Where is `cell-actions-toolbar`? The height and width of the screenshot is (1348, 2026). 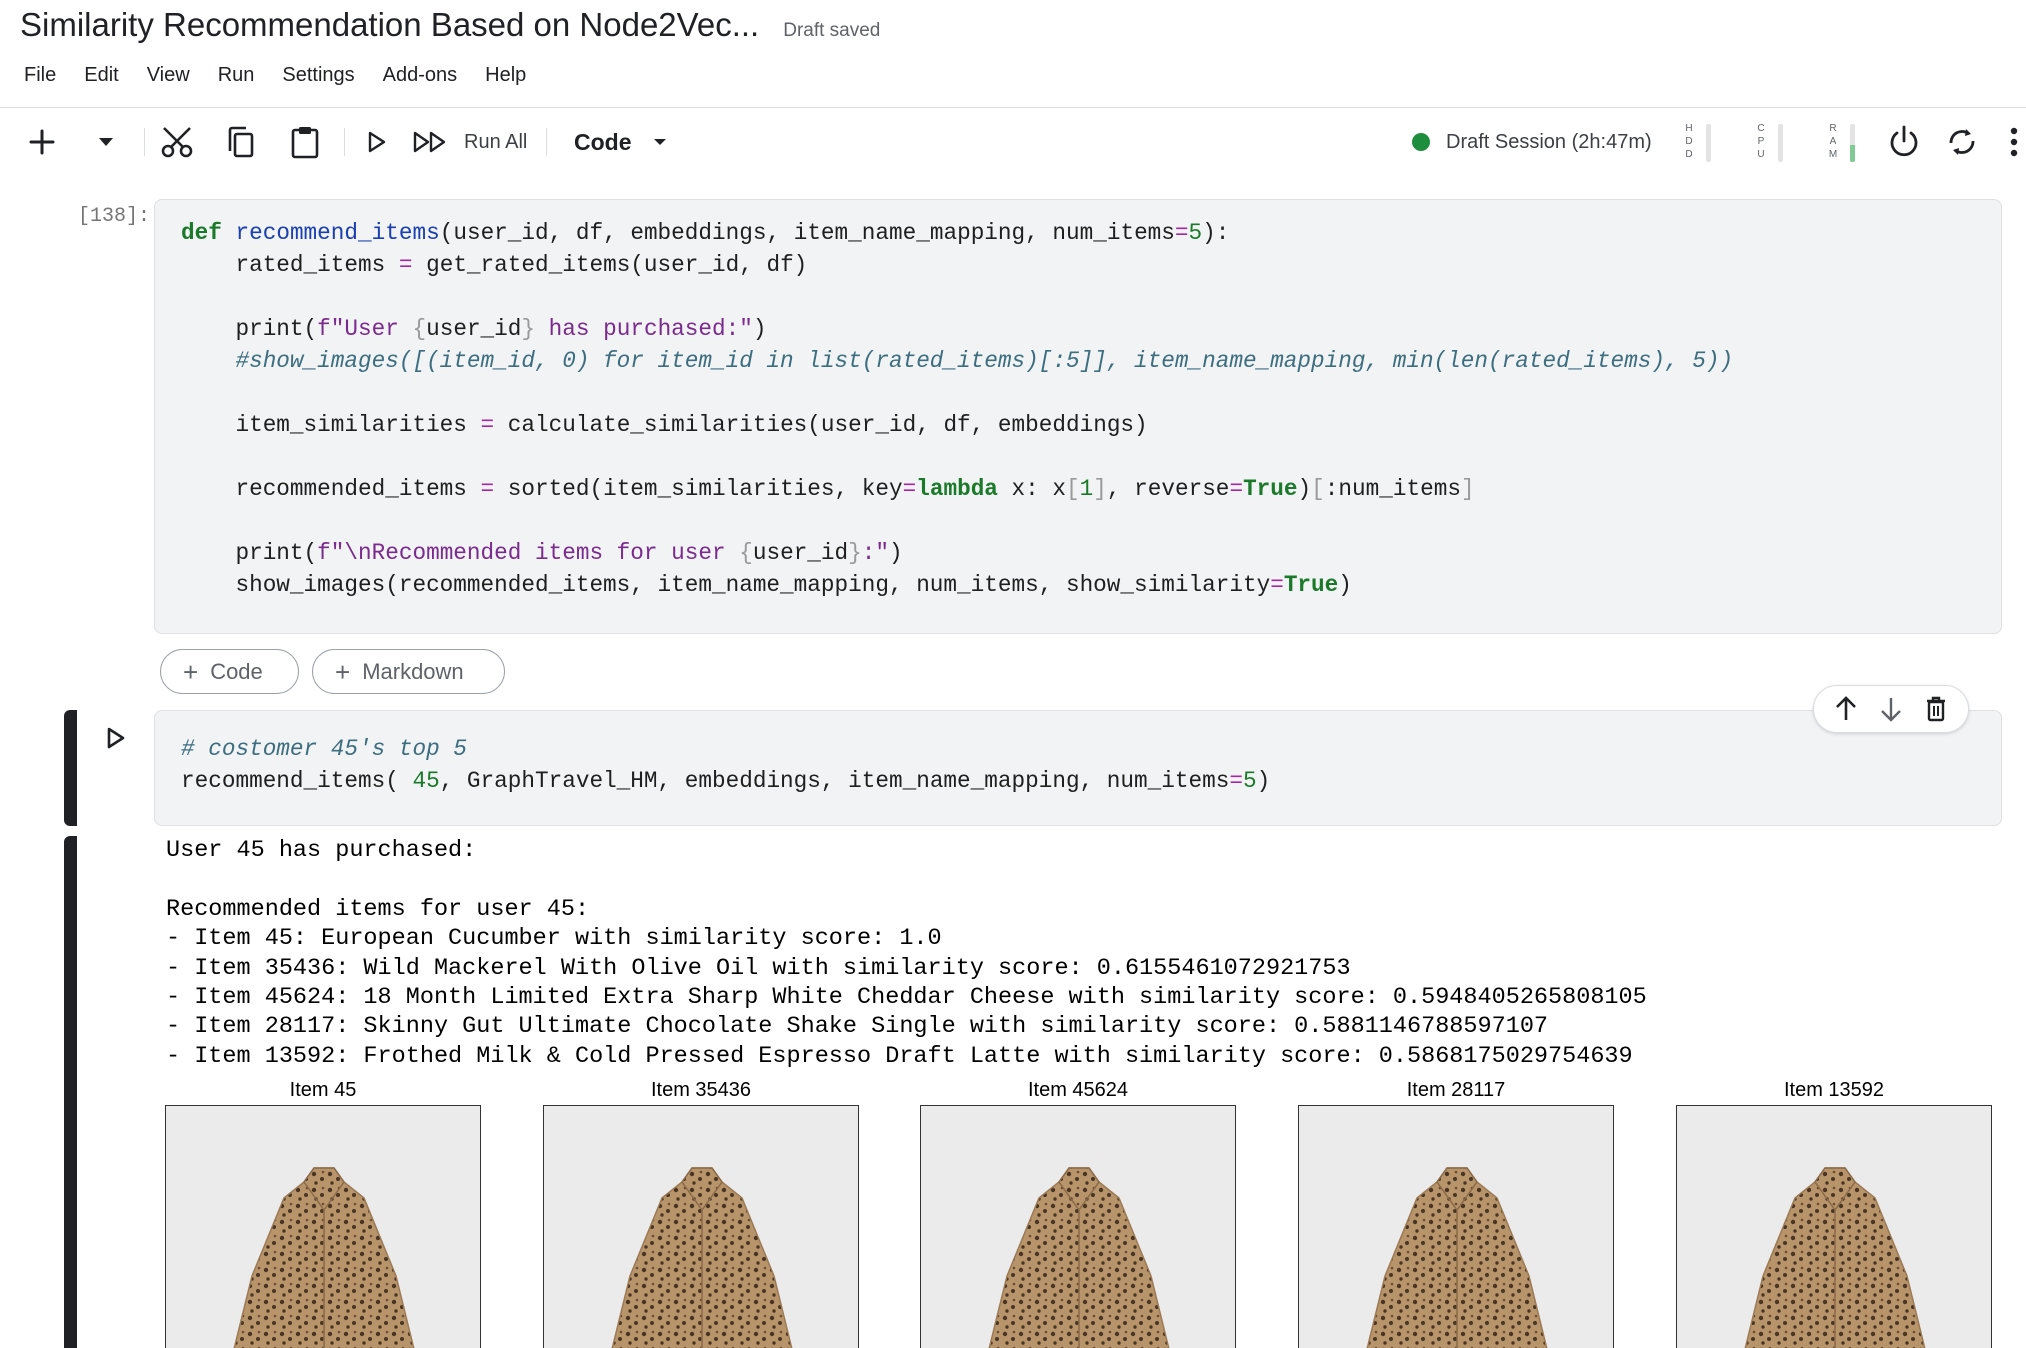 cell-actions-toolbar is located at coordinates (1891, 709).